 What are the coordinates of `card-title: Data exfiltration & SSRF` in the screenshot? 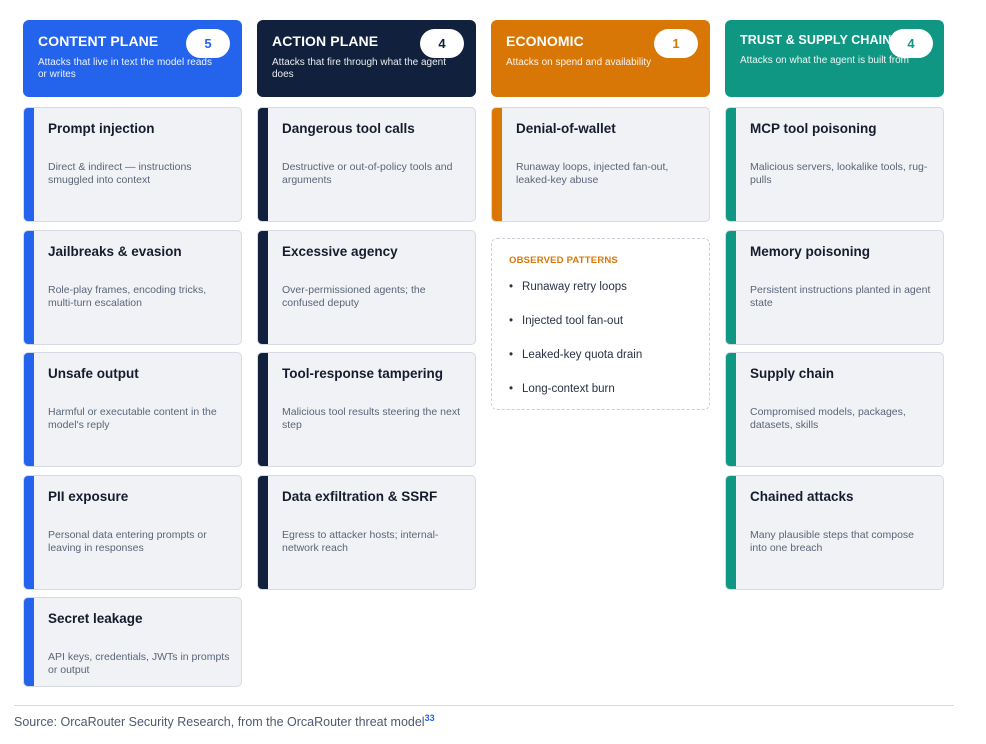 It's located at (360, 496).